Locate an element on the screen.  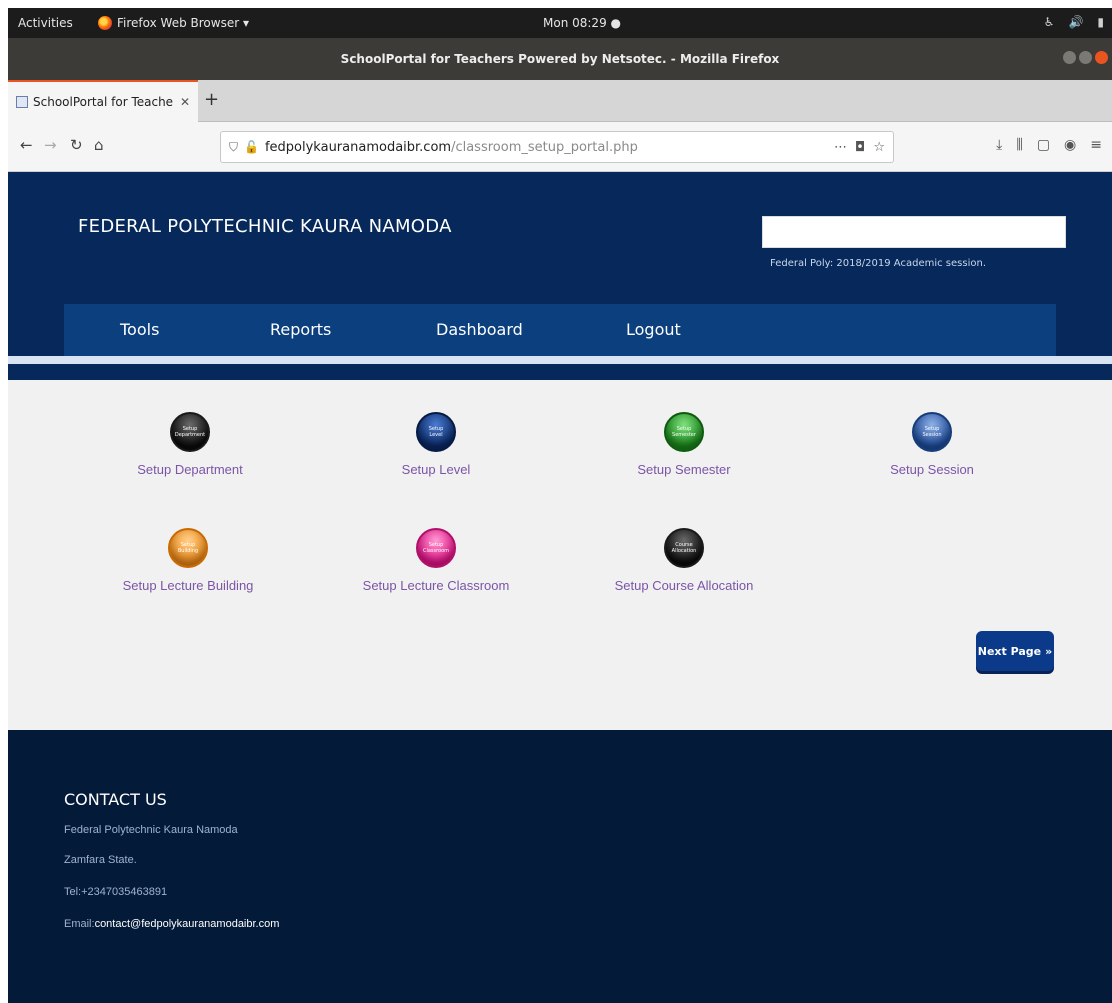
downloads-icon: ⤓ is located at coordinates (999, 145).